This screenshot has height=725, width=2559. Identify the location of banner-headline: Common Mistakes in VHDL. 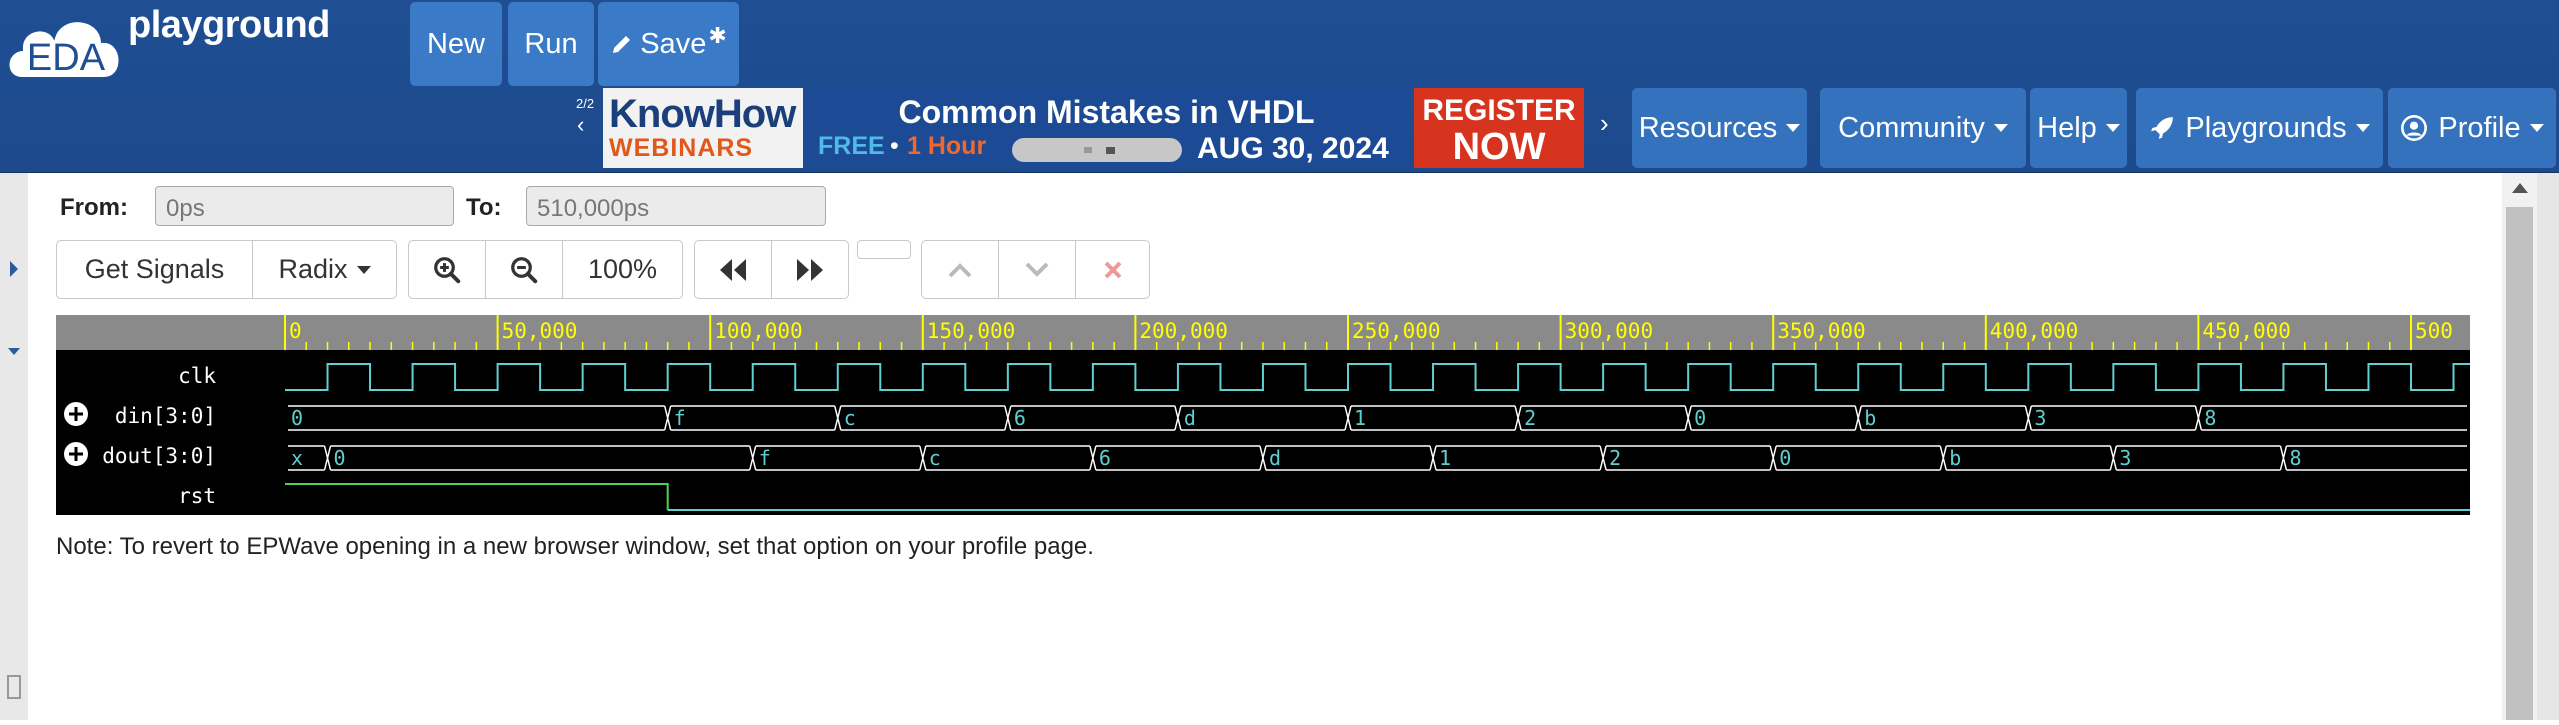
(1106, 112).